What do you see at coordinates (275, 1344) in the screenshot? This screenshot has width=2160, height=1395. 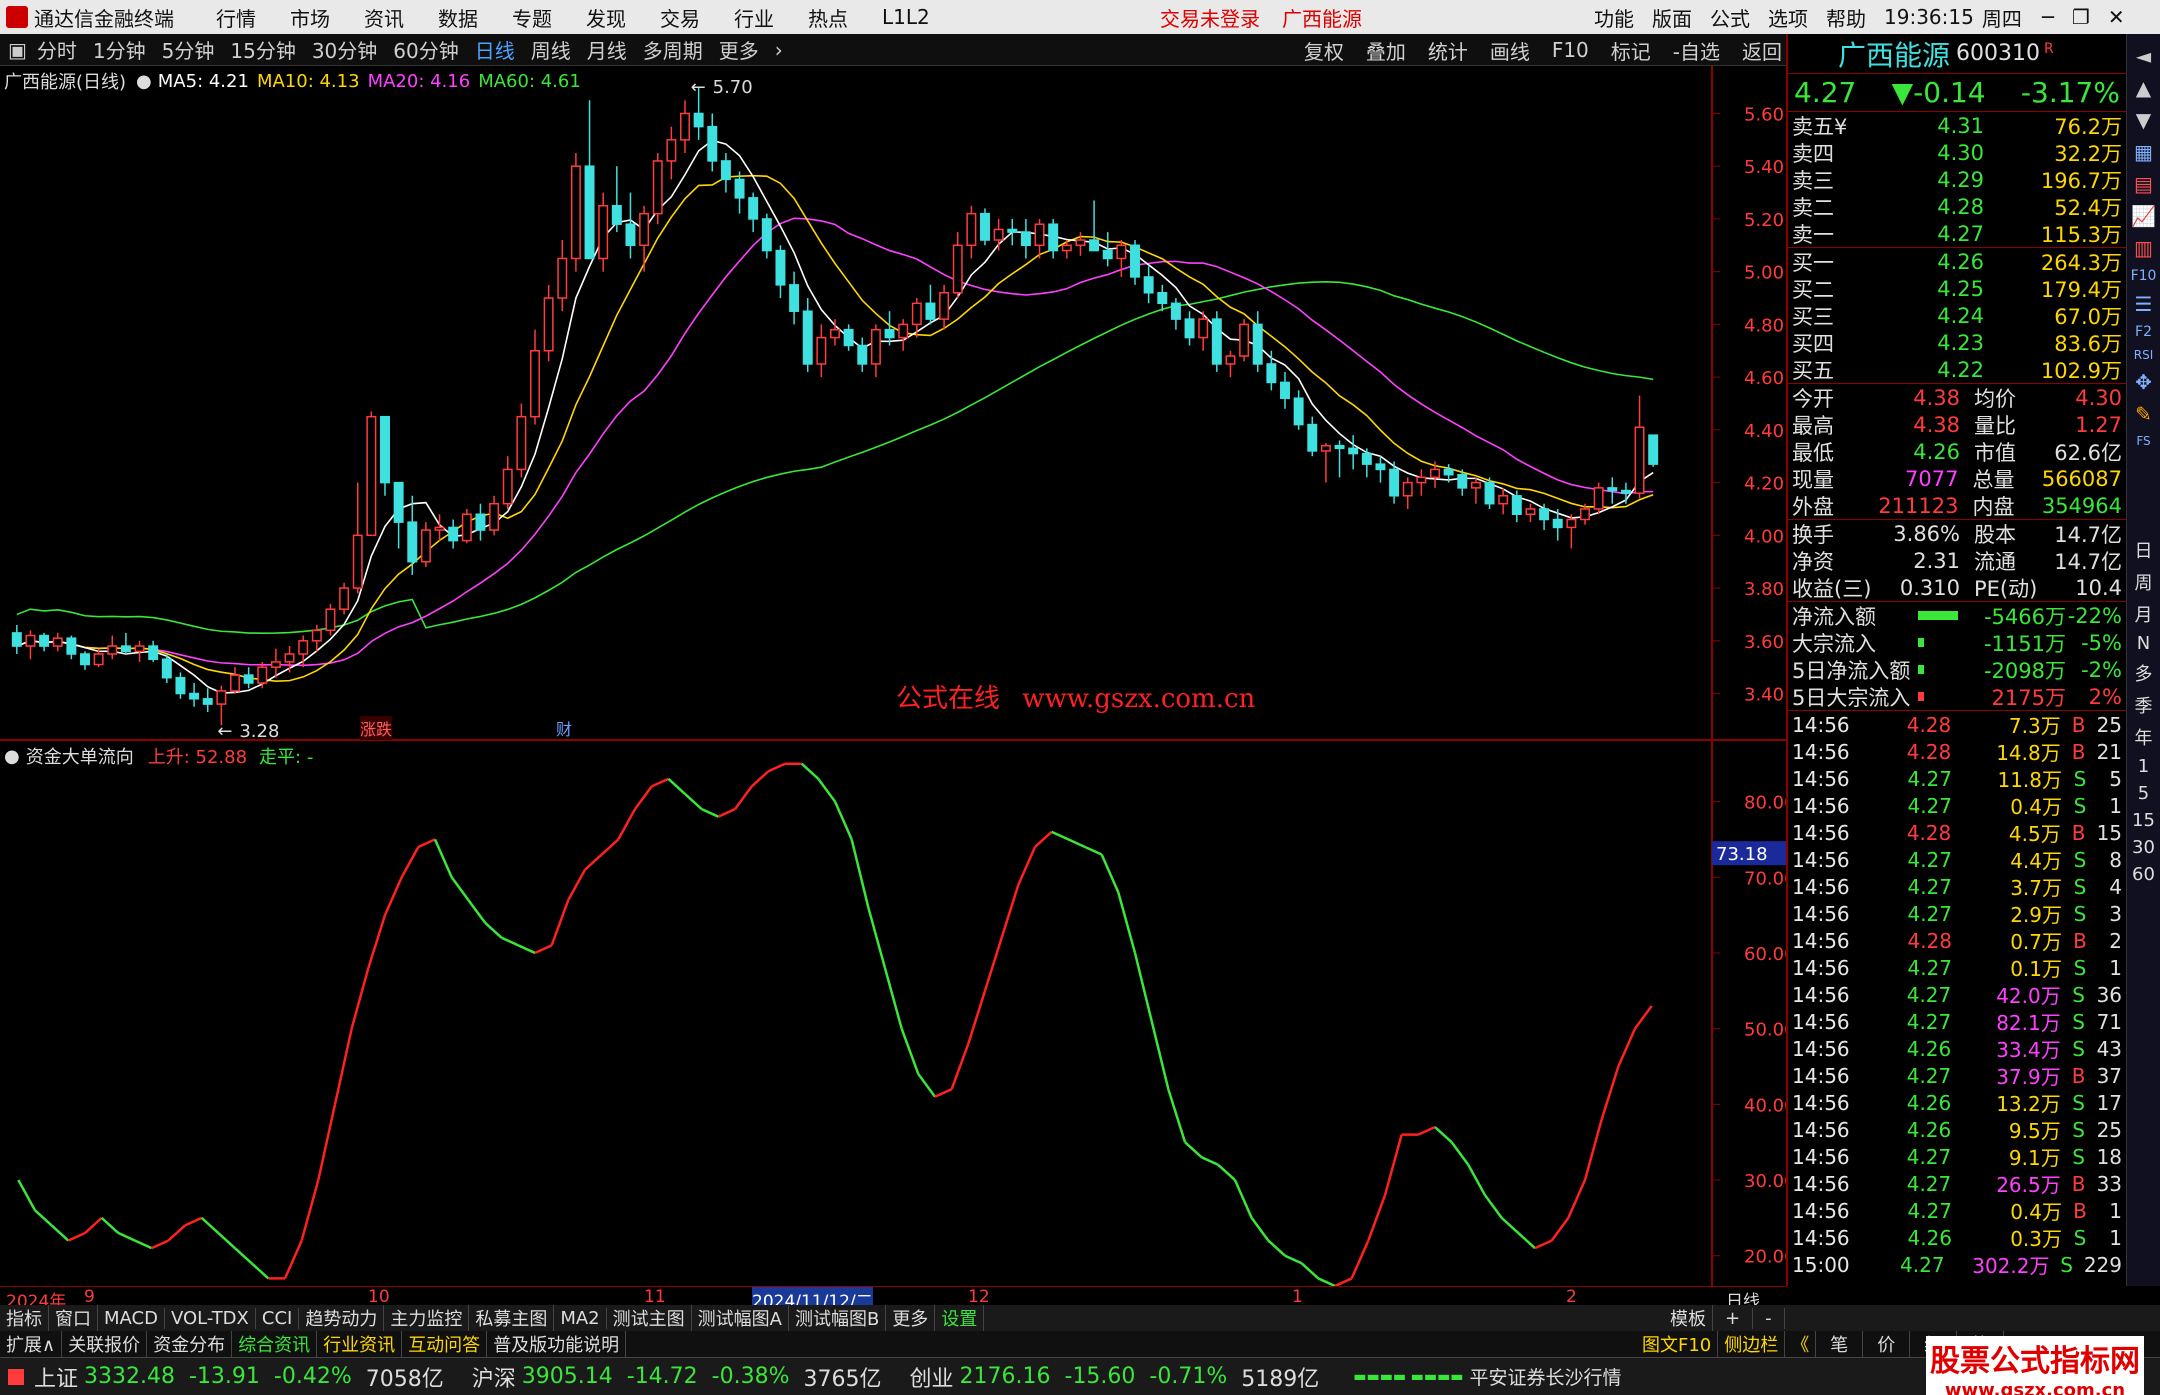 I see `tab-news: 综合资讯` at bounding box center [275, 1344].